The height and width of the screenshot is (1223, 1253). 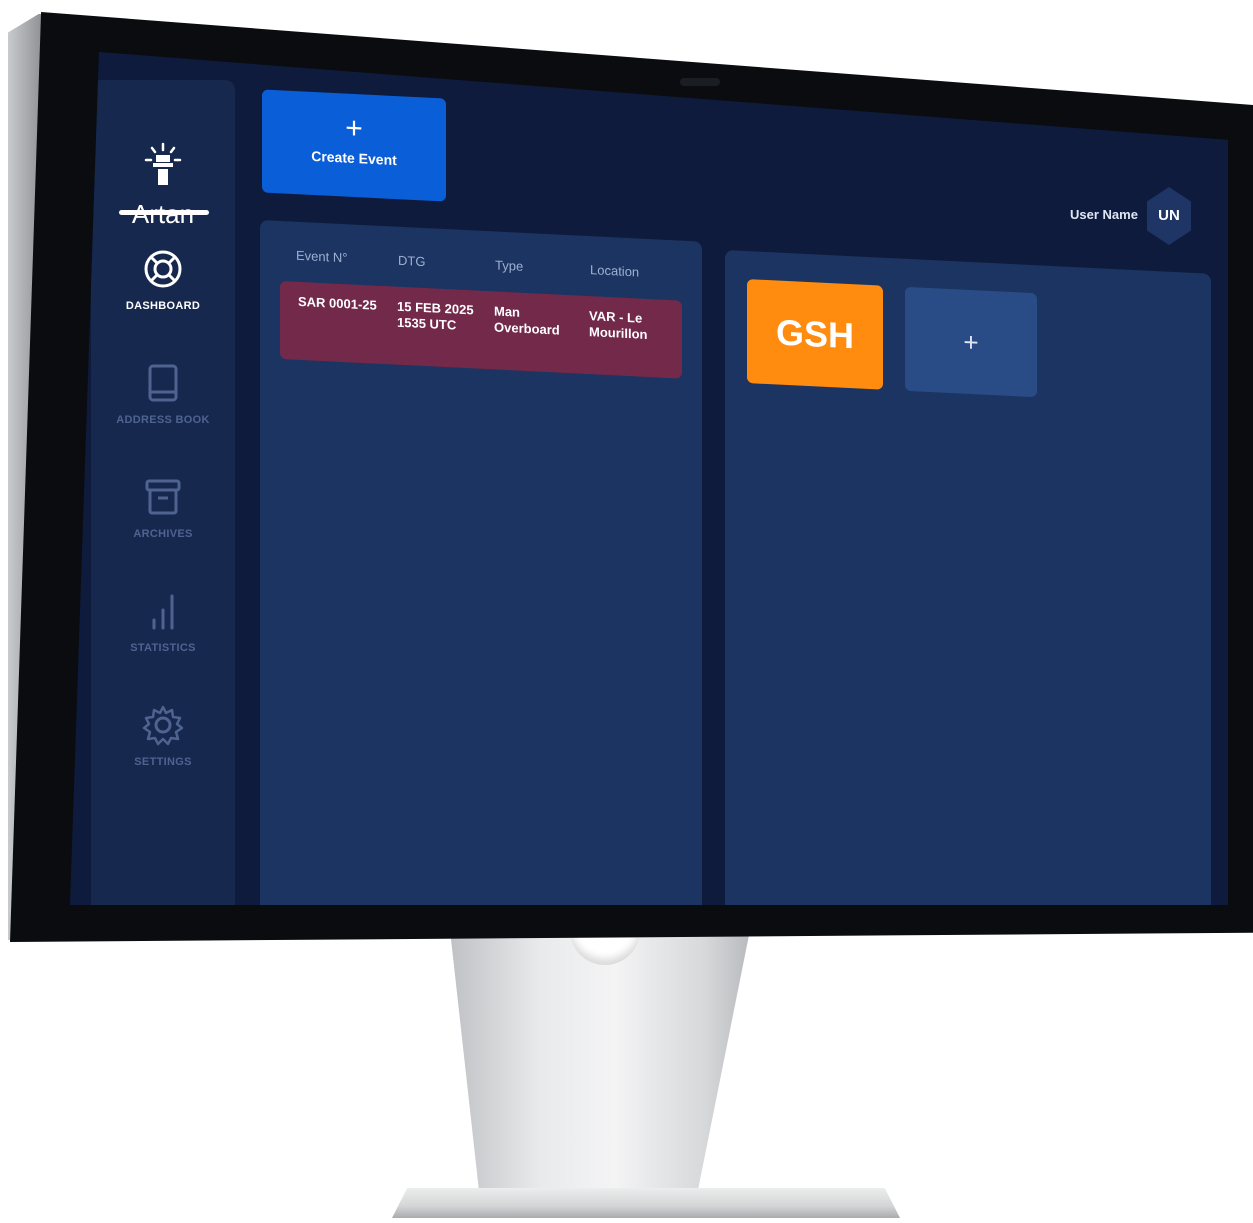 I want to click on archive-box-icon, so click(x=163, y=497).